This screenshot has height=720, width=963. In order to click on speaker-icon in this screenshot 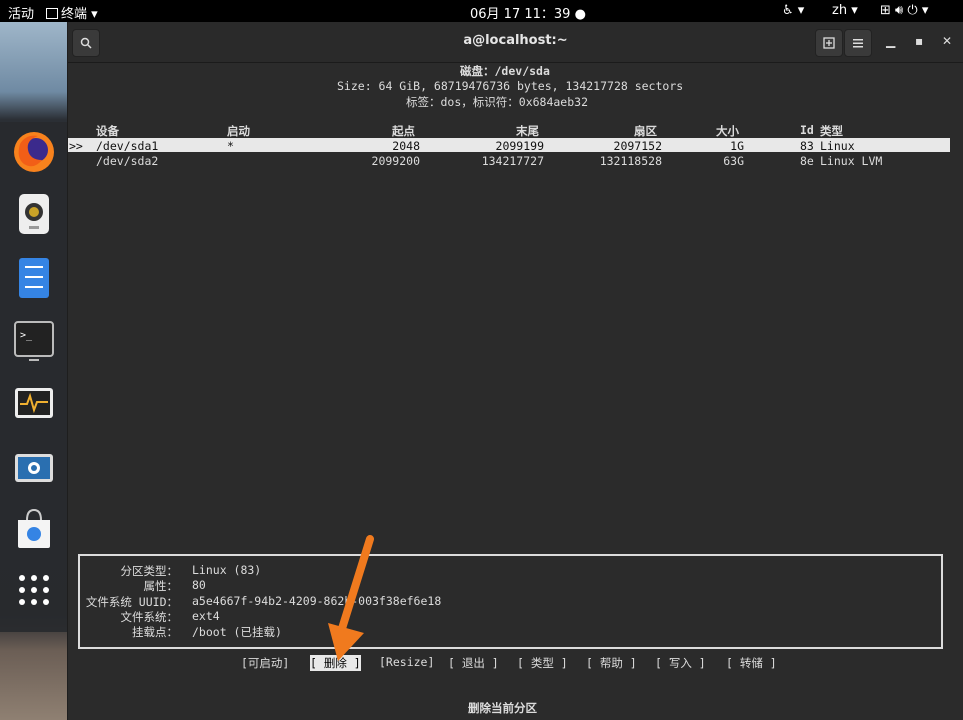, I will do `click(34, 214)`.